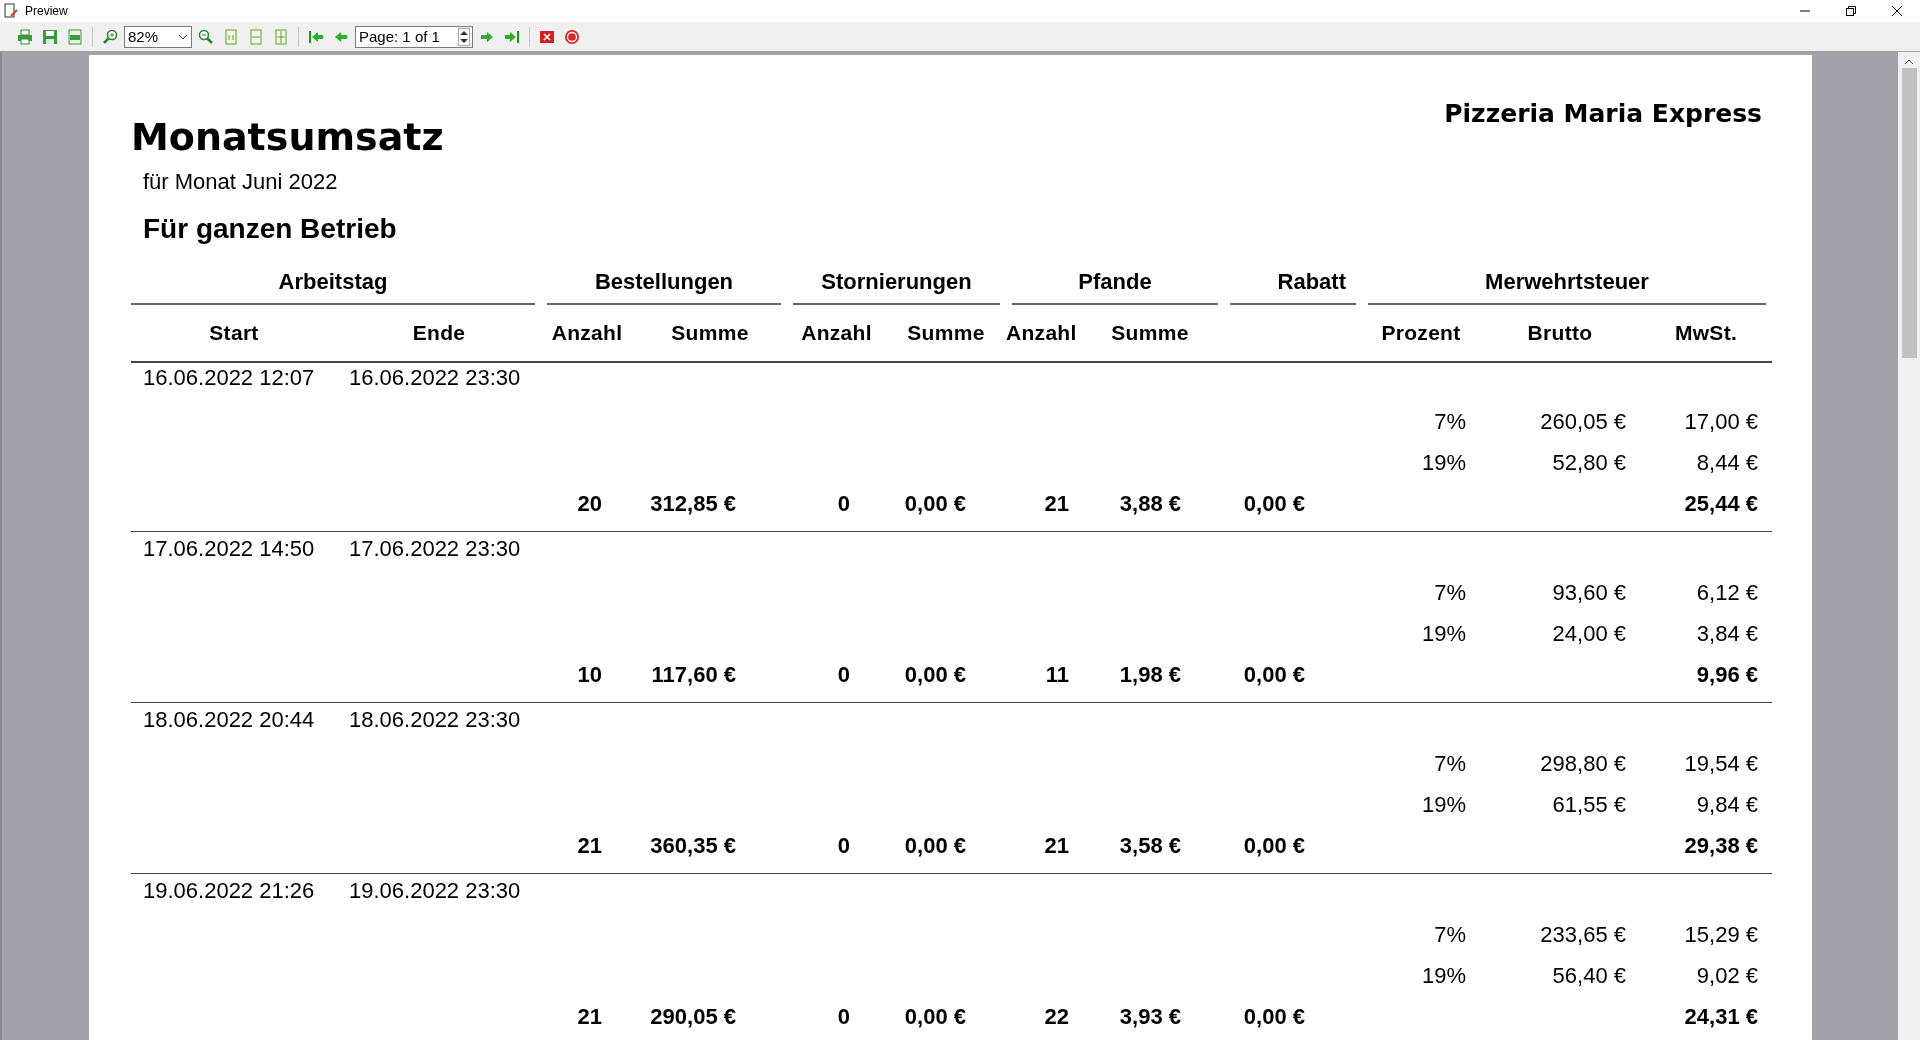 This screenshot has width=1920, height=1040. Describe the element at coordinates (414, 36) in the screenshot. I see `page-field: Page: 1 of 1` at that location.